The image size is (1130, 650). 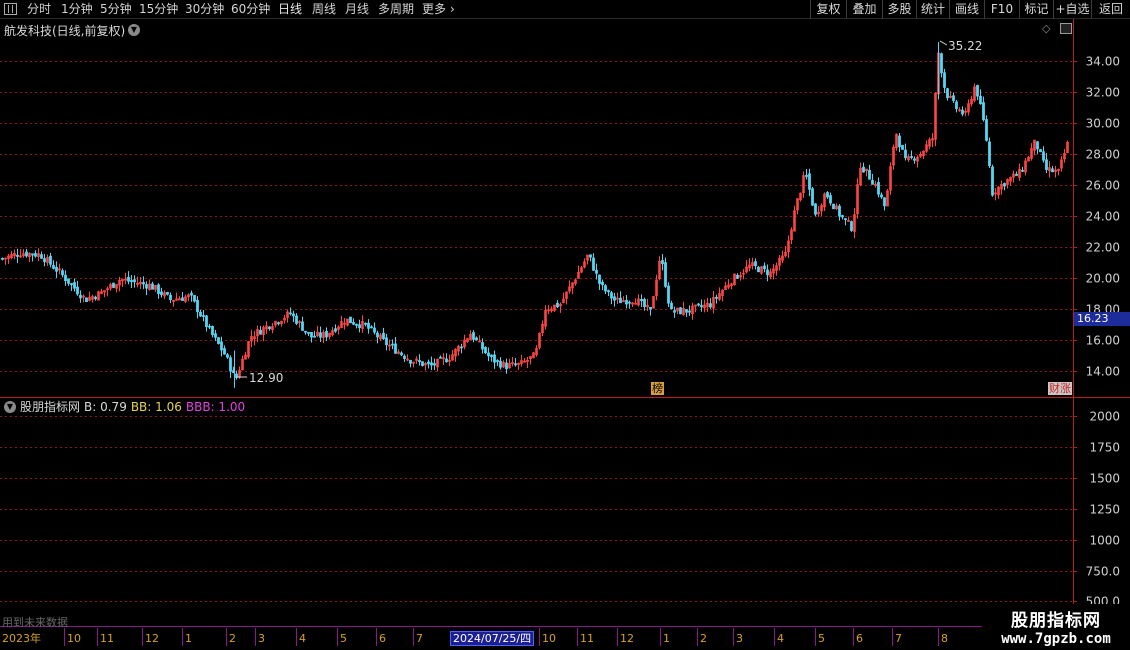 I want to click on date-cursor-label: 2024/07/25/四, so click(x=492, y=638).